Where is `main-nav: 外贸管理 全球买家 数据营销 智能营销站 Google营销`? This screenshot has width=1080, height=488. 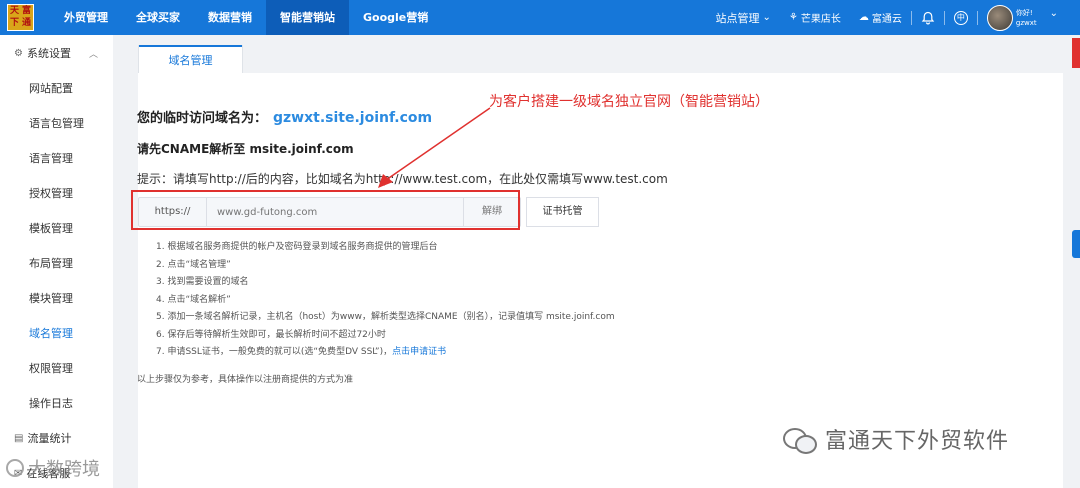
main-nav: 外贸管理 全球买家 数据营销 智能营销站 Google营销 is located at coordinates (246, 17).